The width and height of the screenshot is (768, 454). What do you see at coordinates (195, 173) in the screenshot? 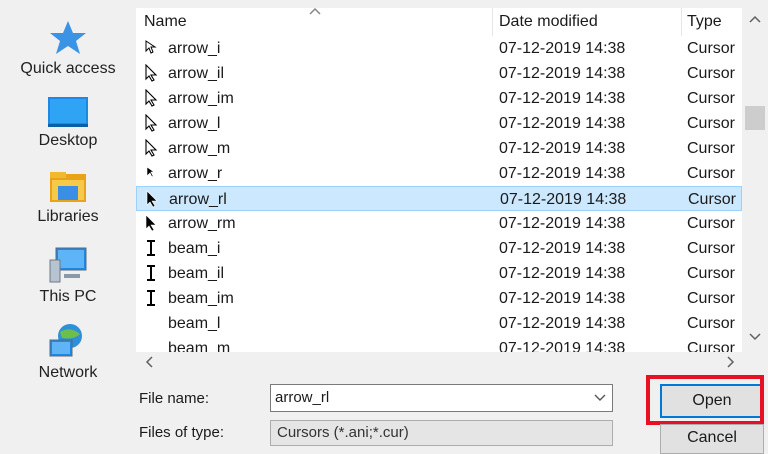
I see `file-name-cell: arrow_r` at bounding box center [195, 173].